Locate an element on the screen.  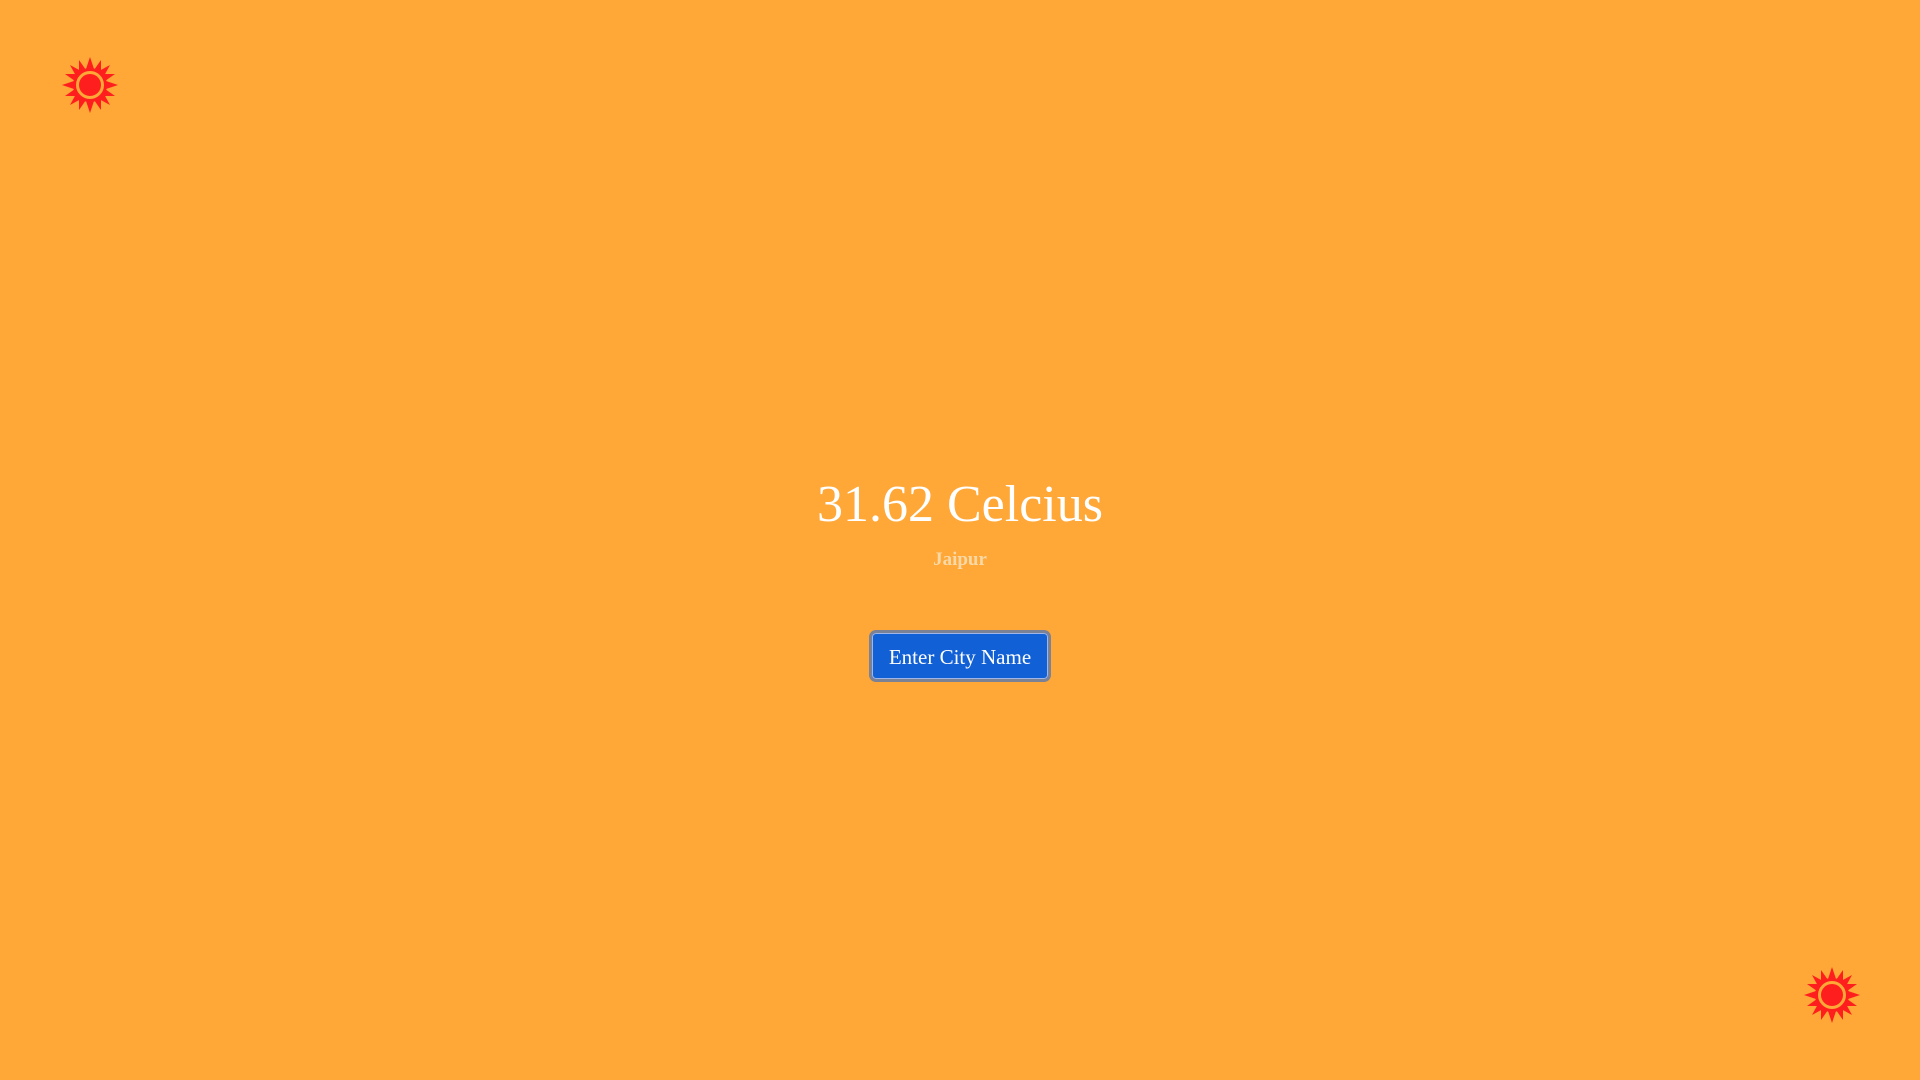
city-name: Jaipur is located at coordinates (960, 559).